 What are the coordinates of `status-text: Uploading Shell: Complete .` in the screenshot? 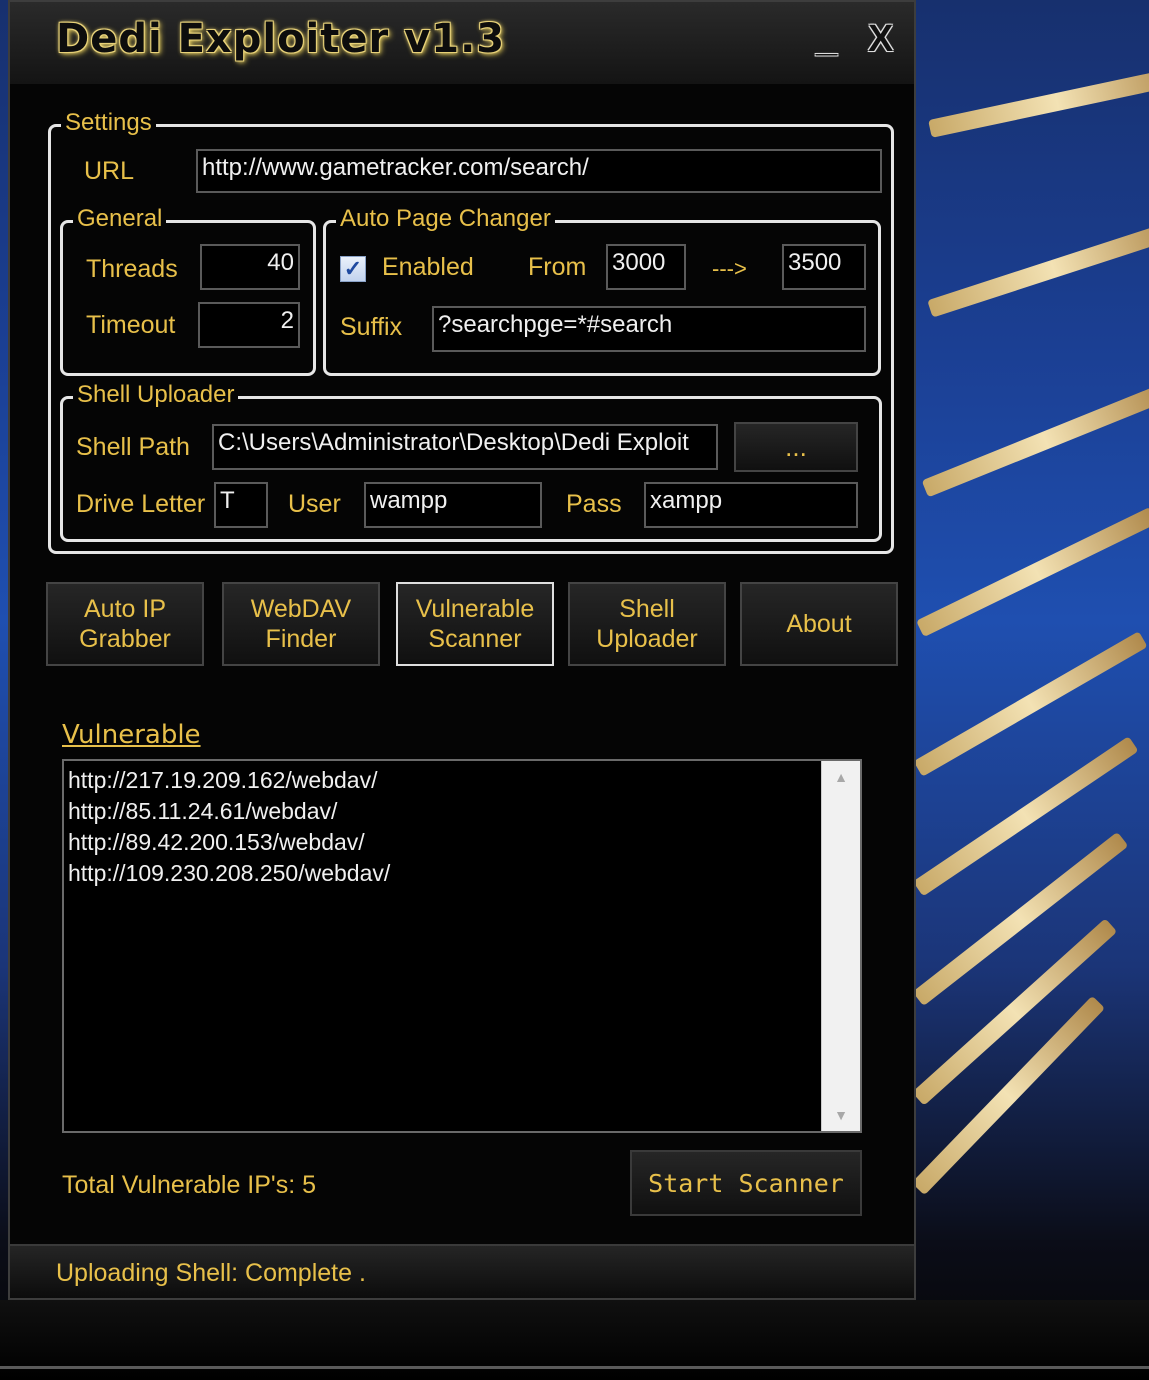 It's located at (211, 1273).